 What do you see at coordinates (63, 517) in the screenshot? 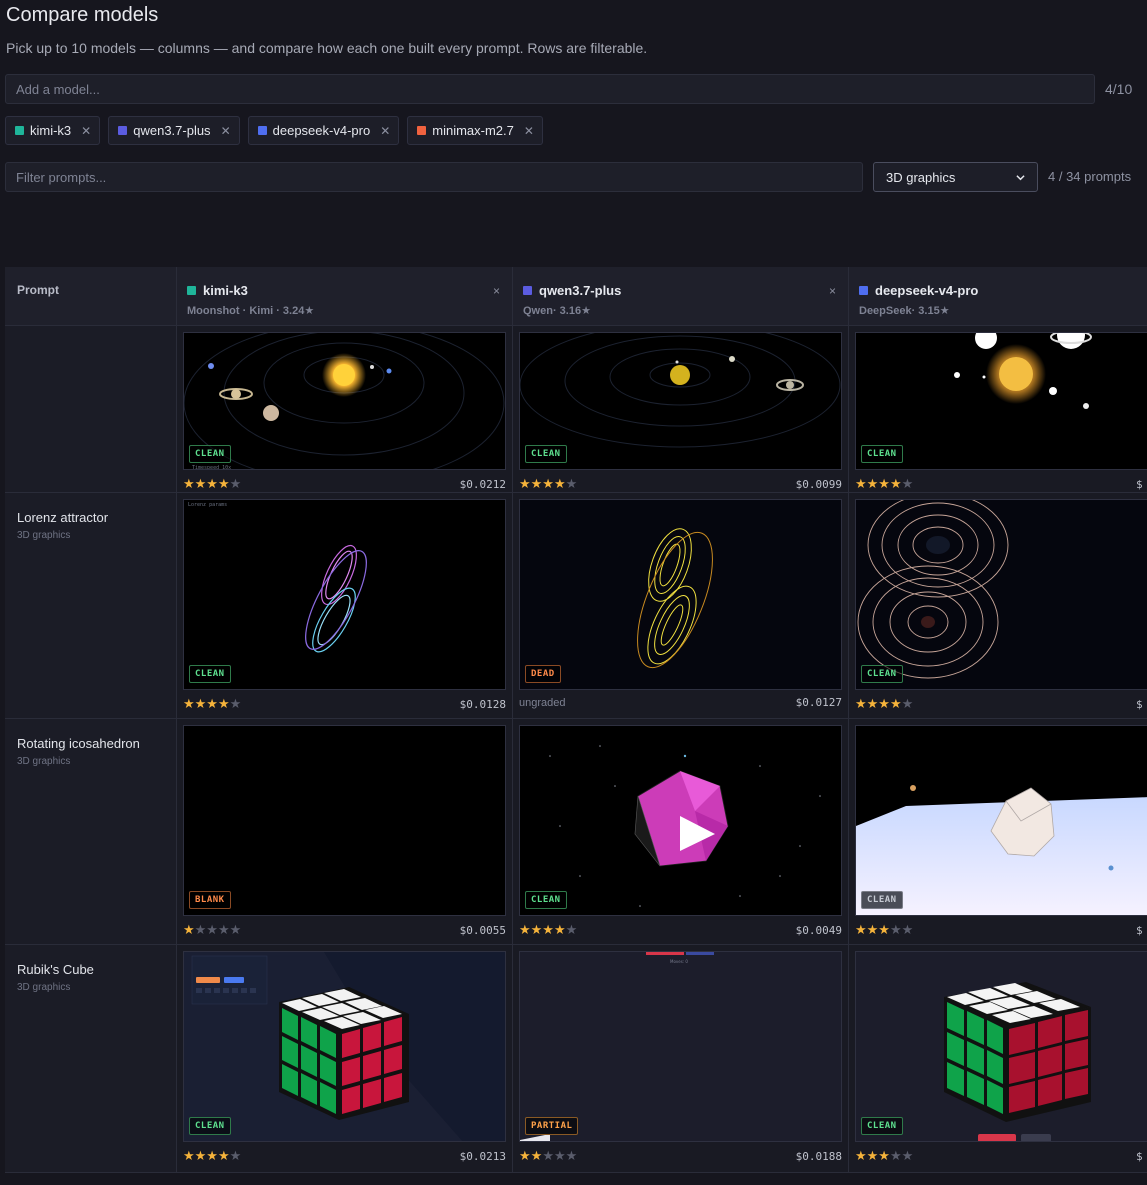
I see `prompt-name: Lorenz attractor` at bounding box center [63, 517].